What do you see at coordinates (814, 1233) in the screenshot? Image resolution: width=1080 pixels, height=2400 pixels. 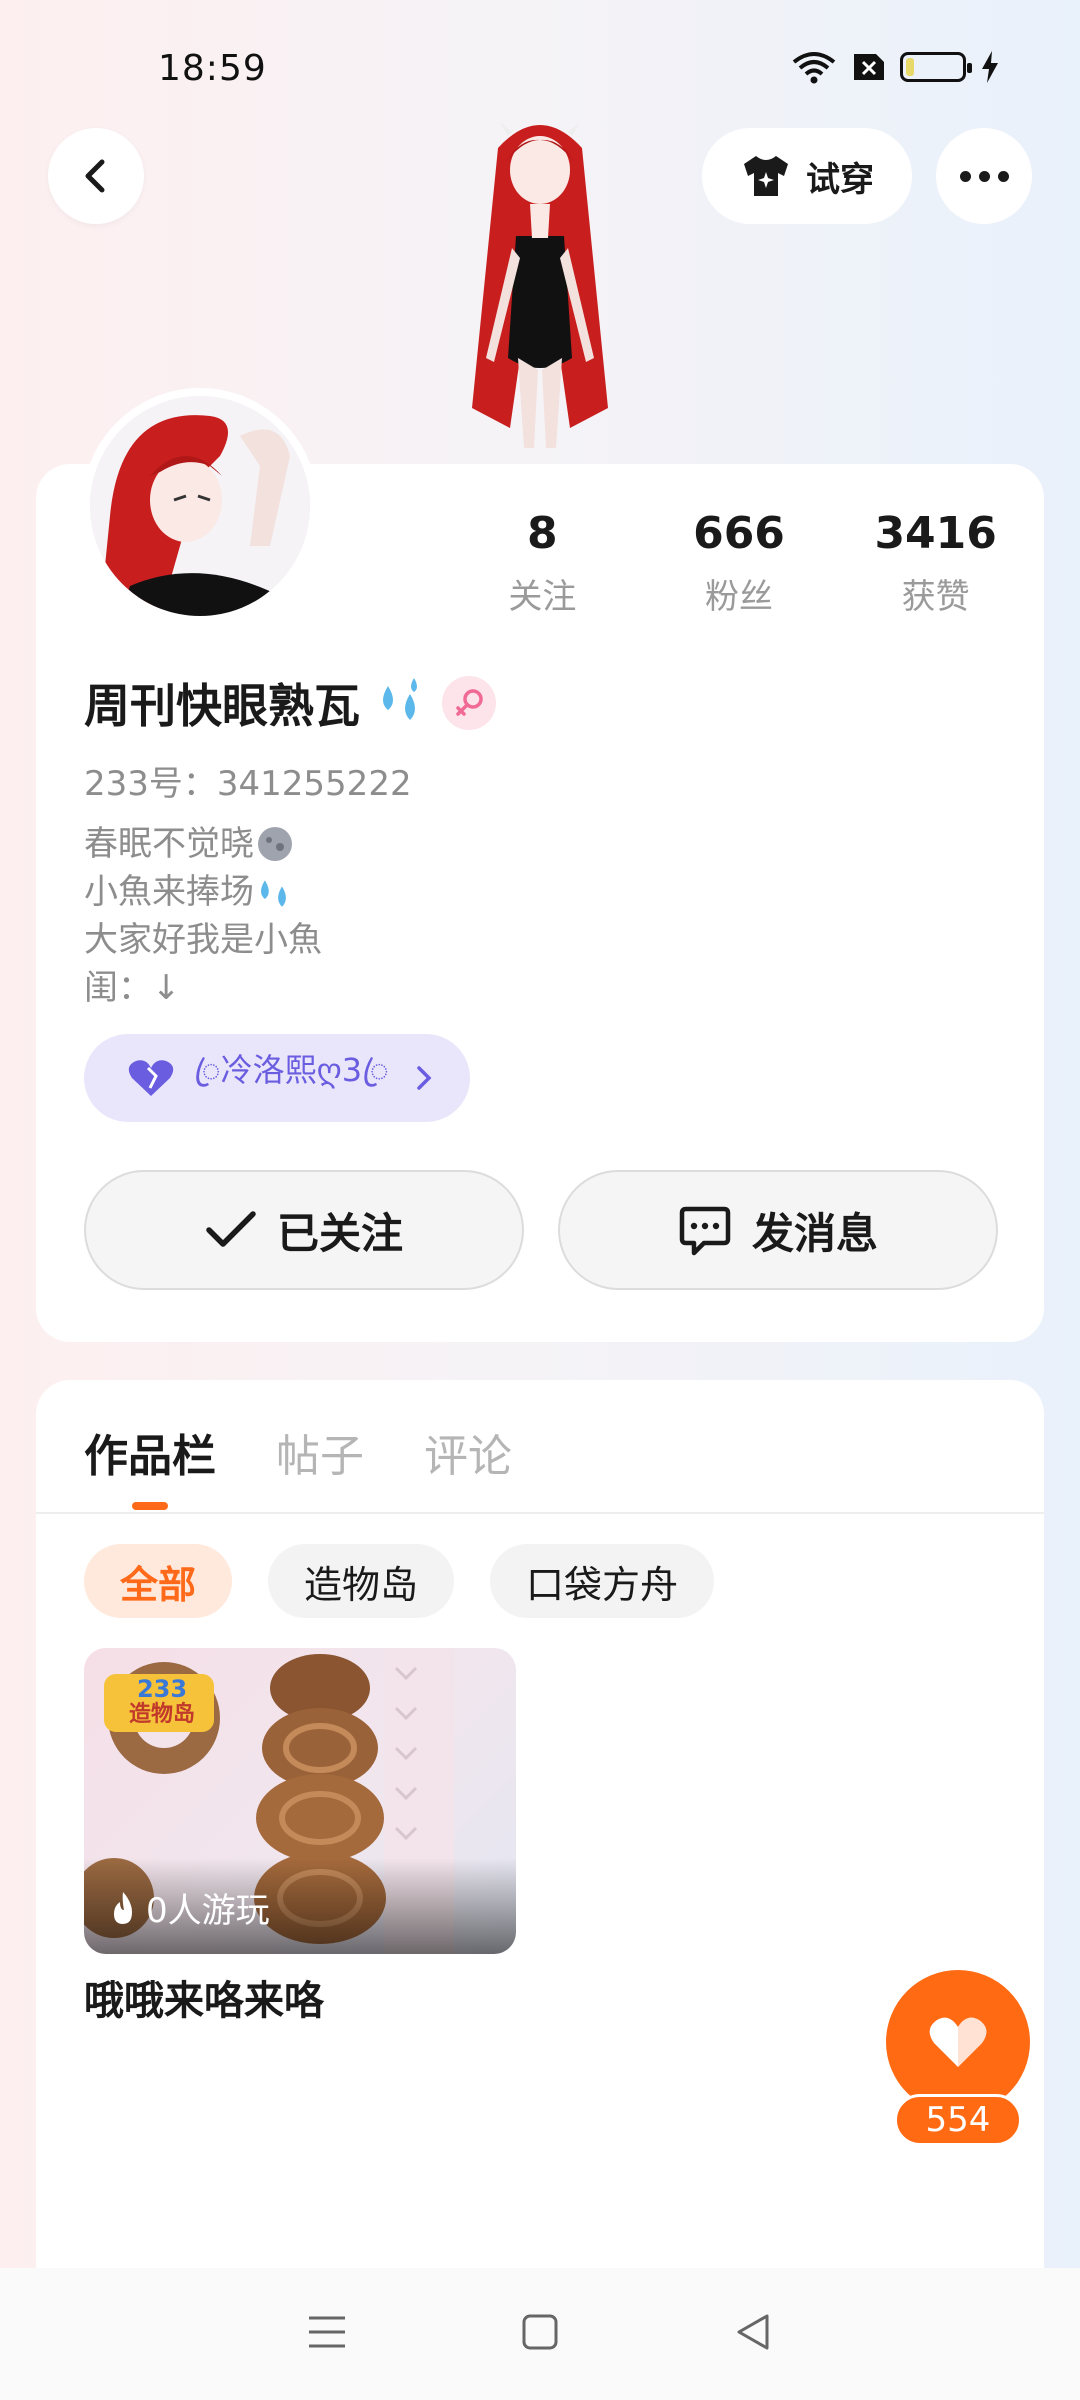 I see `send-message-label: 发消息` at bounding box center [814, 1233].